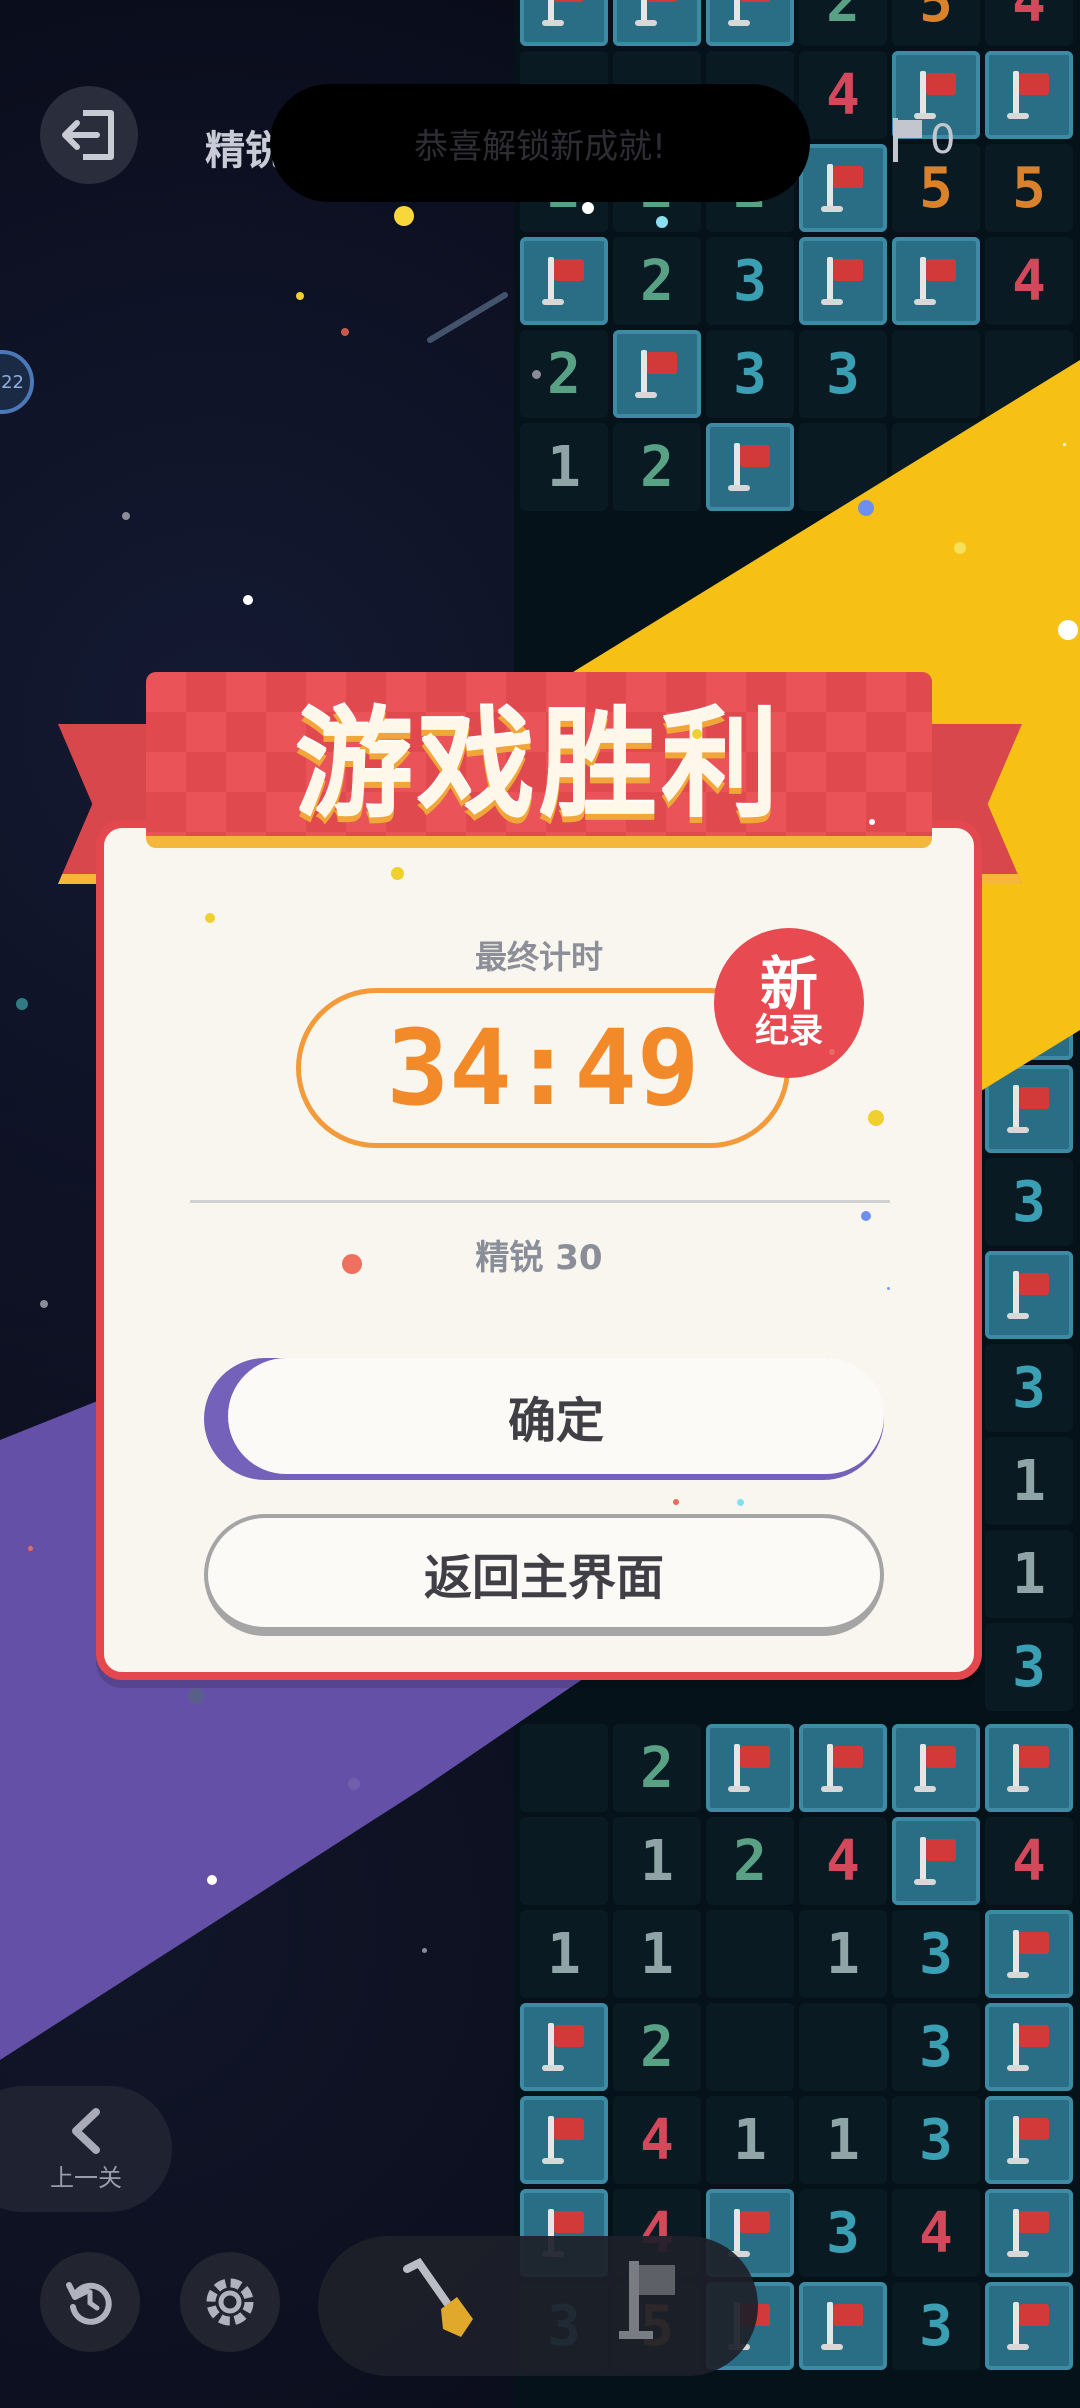 This screenshot has width=1080, height=2408. Describe the element at coordinates (12, 382) in the screenshot. I see `level-badge-text: 22` at that location.